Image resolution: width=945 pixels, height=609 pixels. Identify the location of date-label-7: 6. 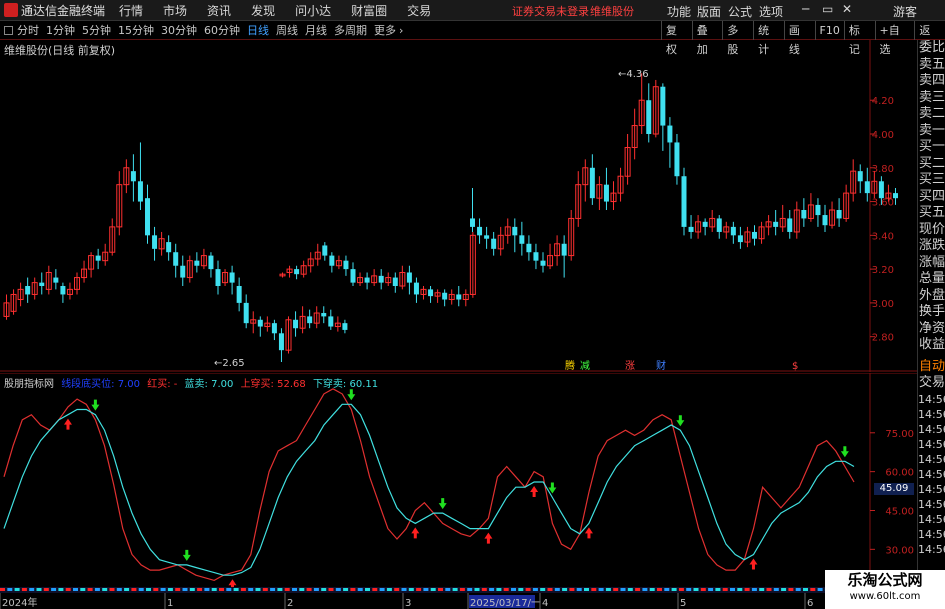
(810, 603).